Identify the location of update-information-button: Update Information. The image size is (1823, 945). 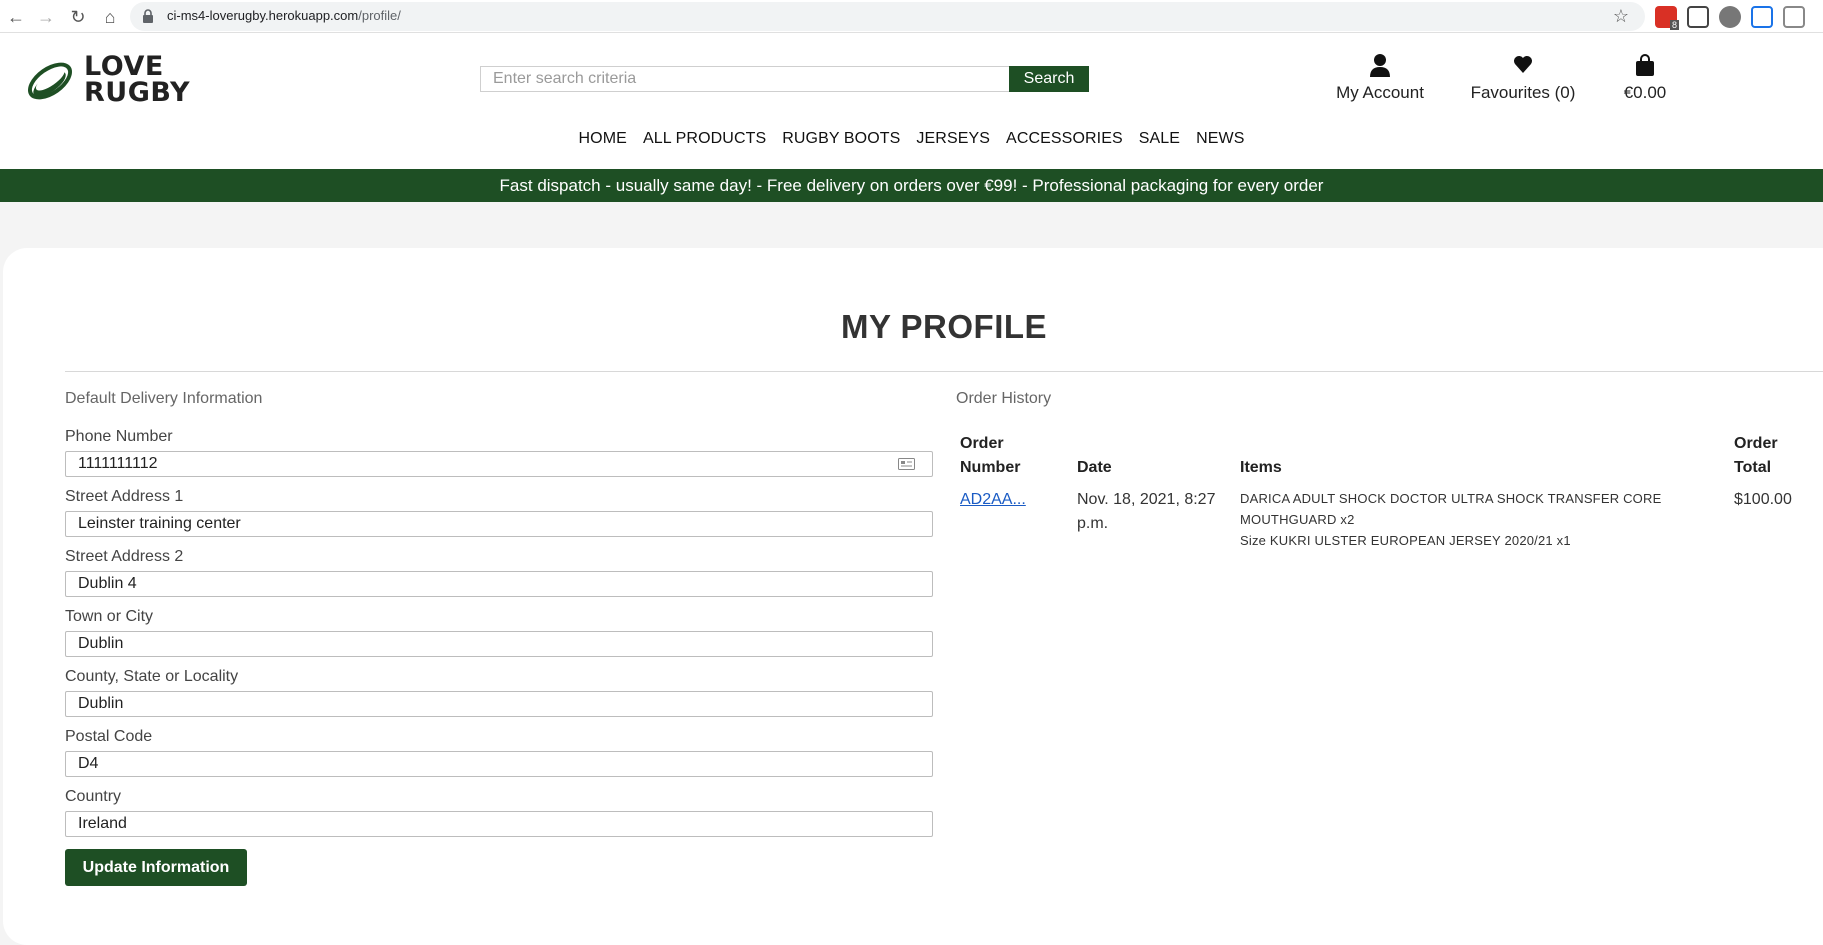
(156, 867).